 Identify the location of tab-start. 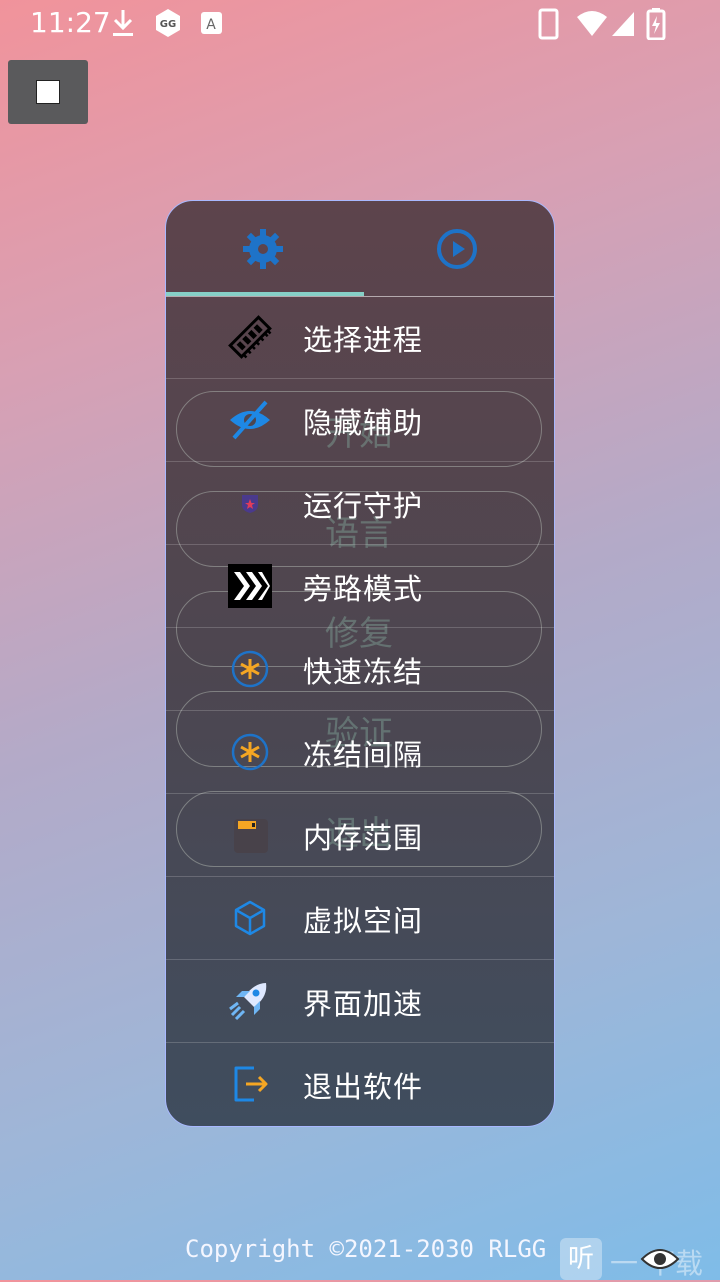
(457, 248).